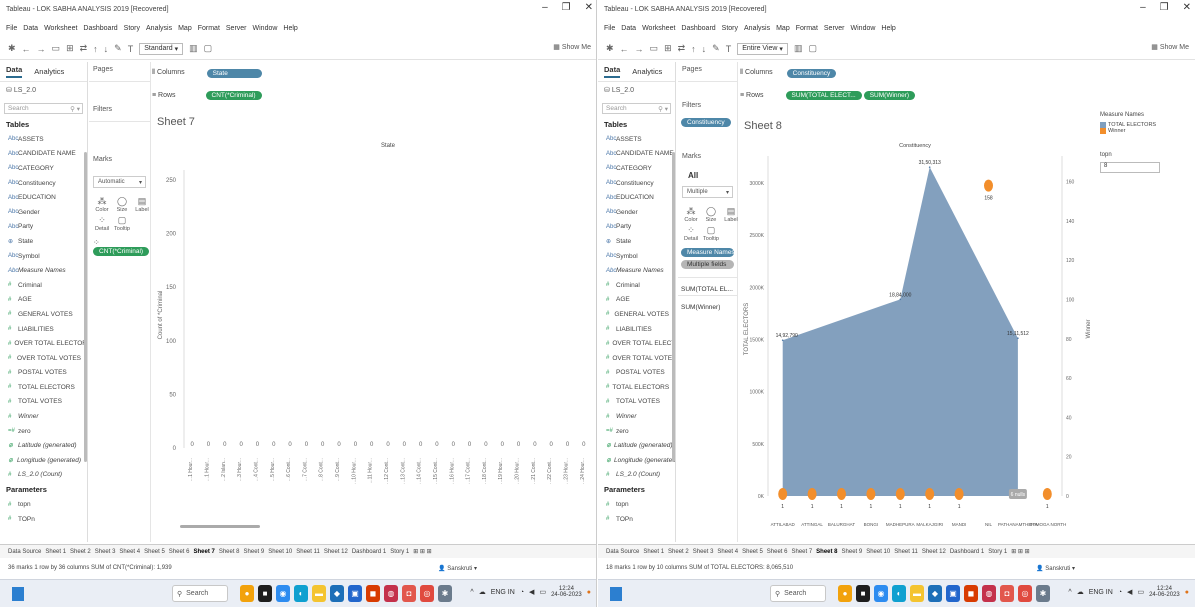 The image size is (1195, 607). Describe the element at coordinates (636, 154) in the screenshot. I see `field-item: Abc CANDIDATE NAME` at that location.